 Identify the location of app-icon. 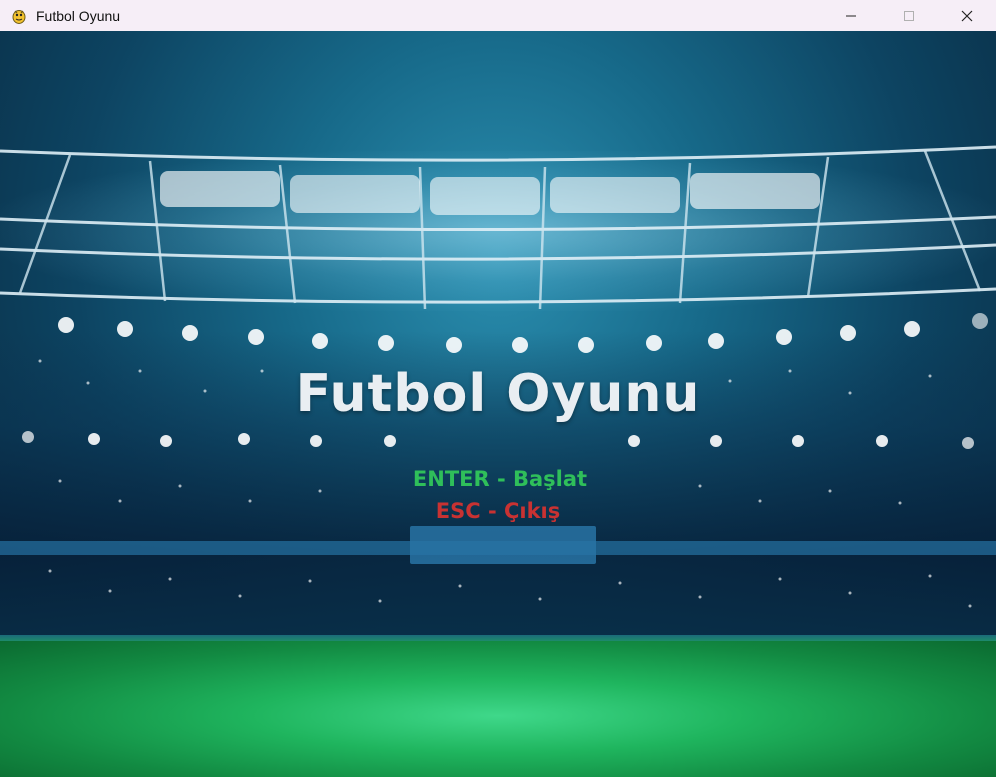
(19, 16).